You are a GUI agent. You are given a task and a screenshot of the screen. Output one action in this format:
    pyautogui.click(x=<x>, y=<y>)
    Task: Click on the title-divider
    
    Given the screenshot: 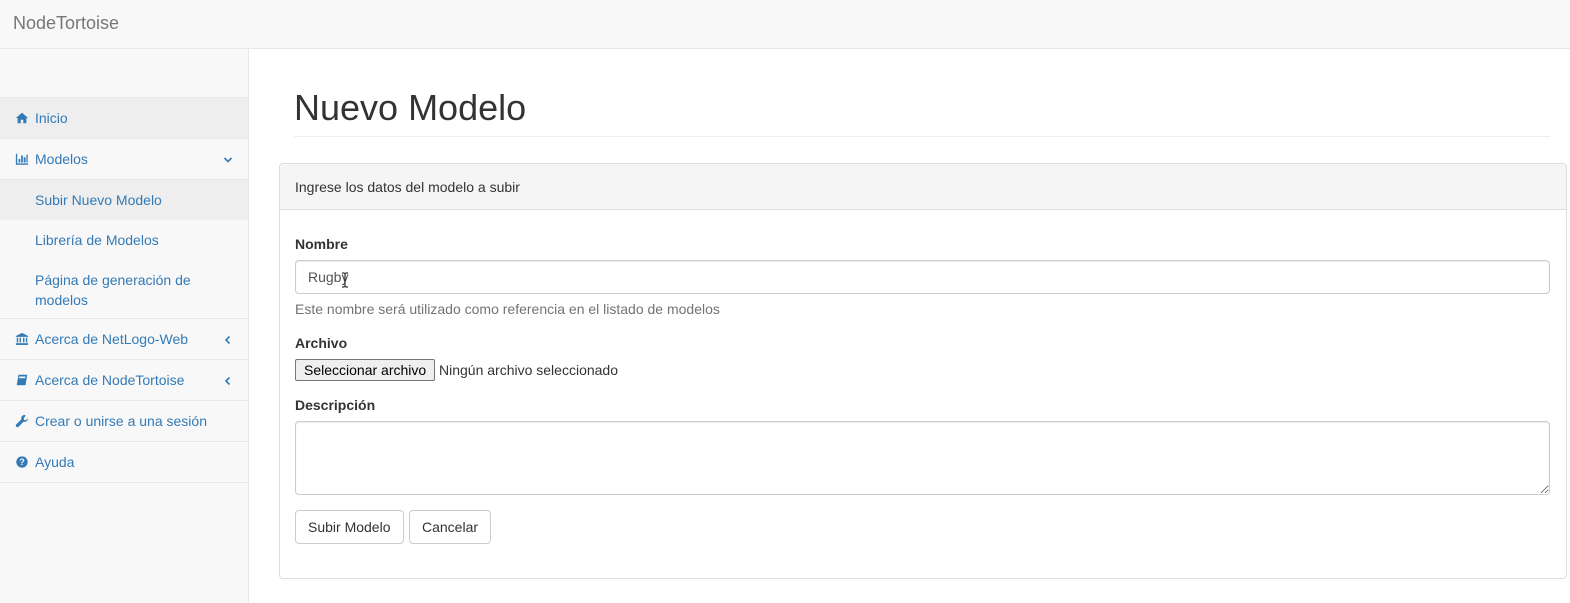 What is the action you would take?
    pyautogui.click(x=922, y=136)
    